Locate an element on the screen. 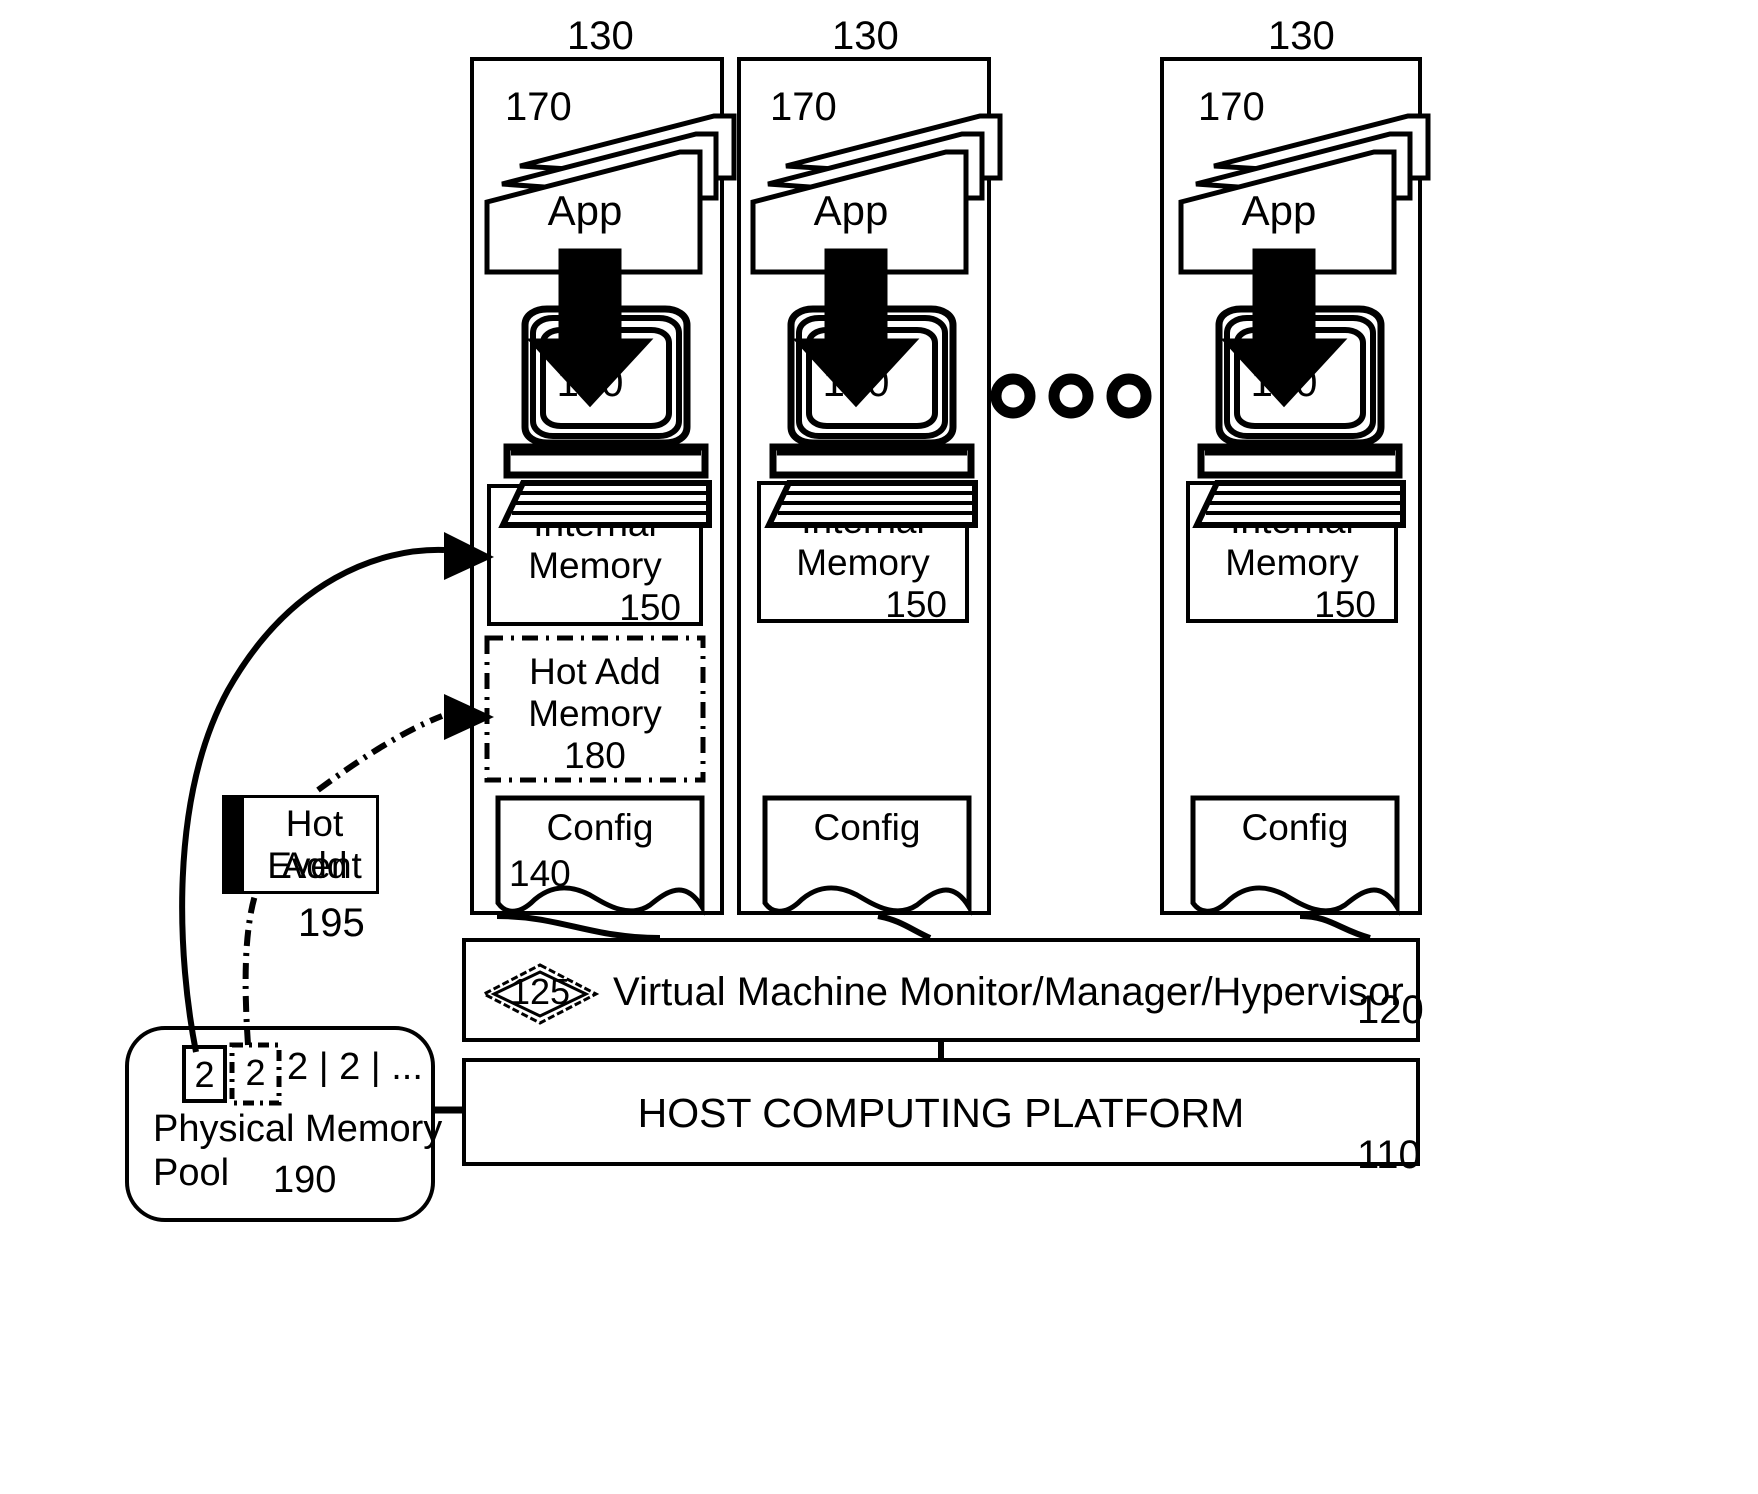 The image size is (1758, 1494). internal-memory-line2-3: Memory is located at coordinates (1292, 562).